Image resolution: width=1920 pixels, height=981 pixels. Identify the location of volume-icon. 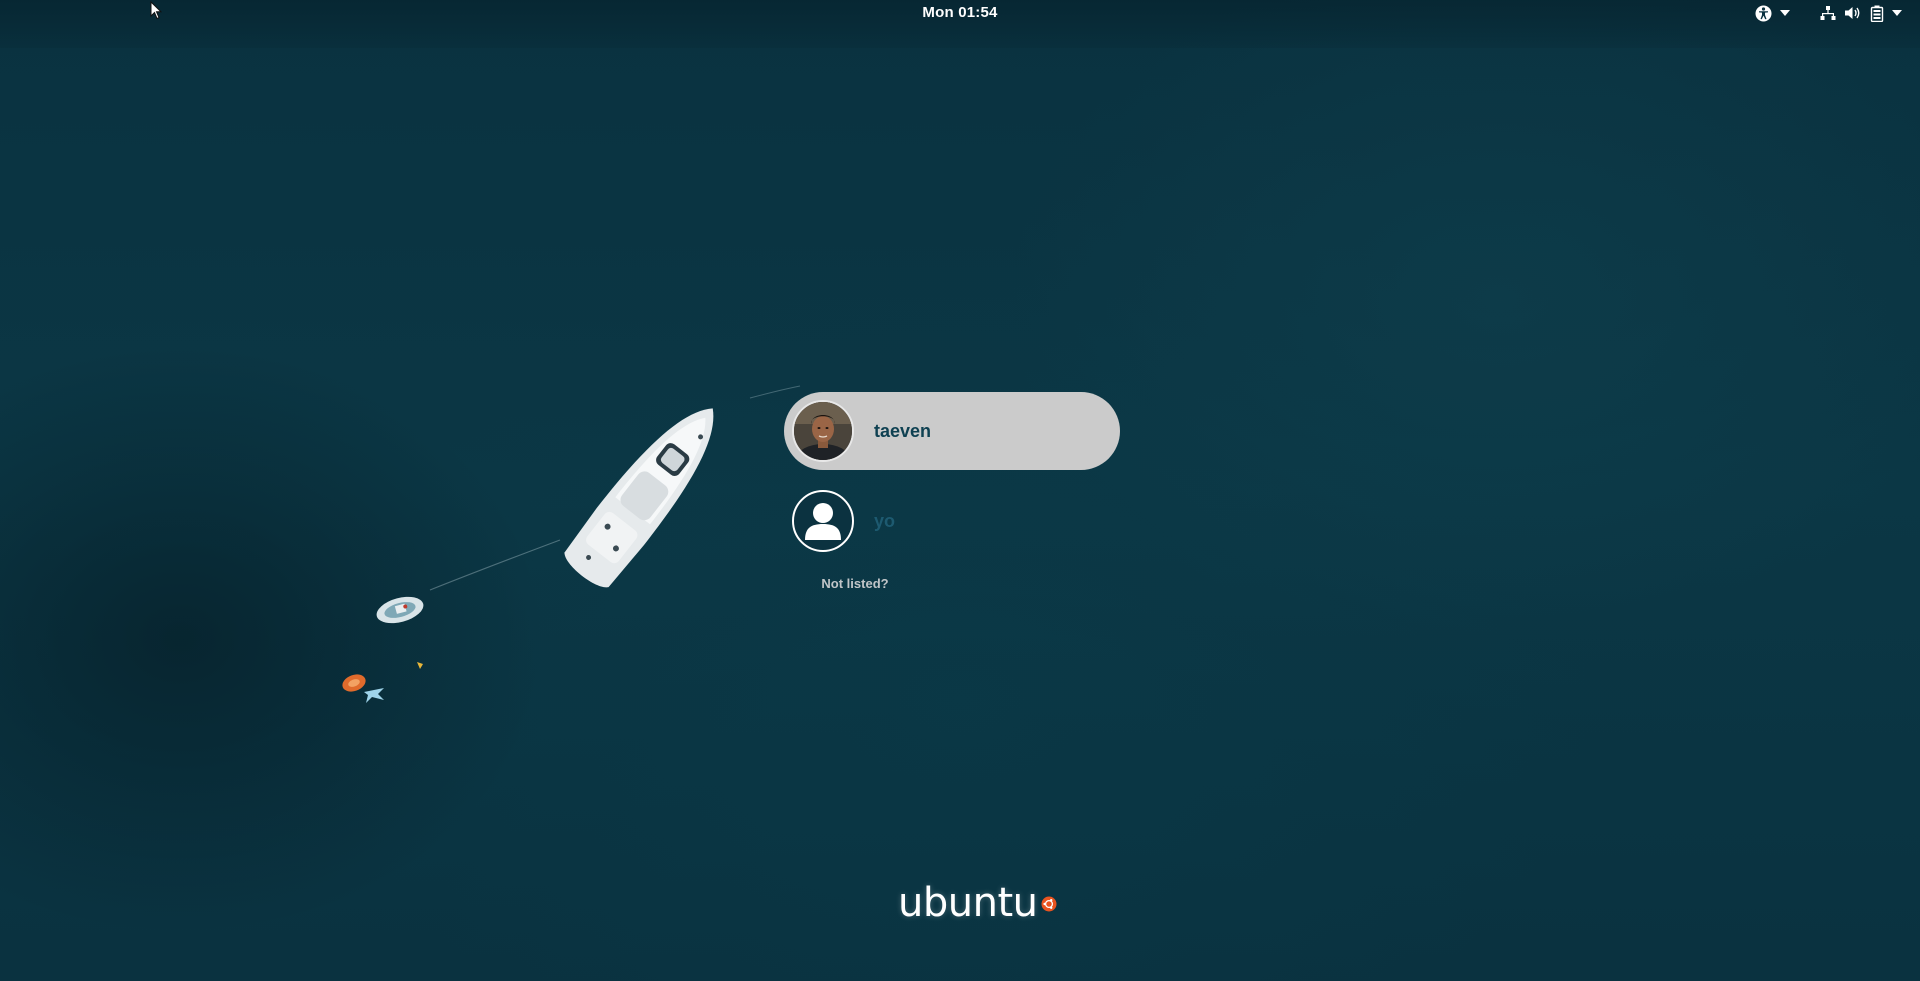
(1852, 13).